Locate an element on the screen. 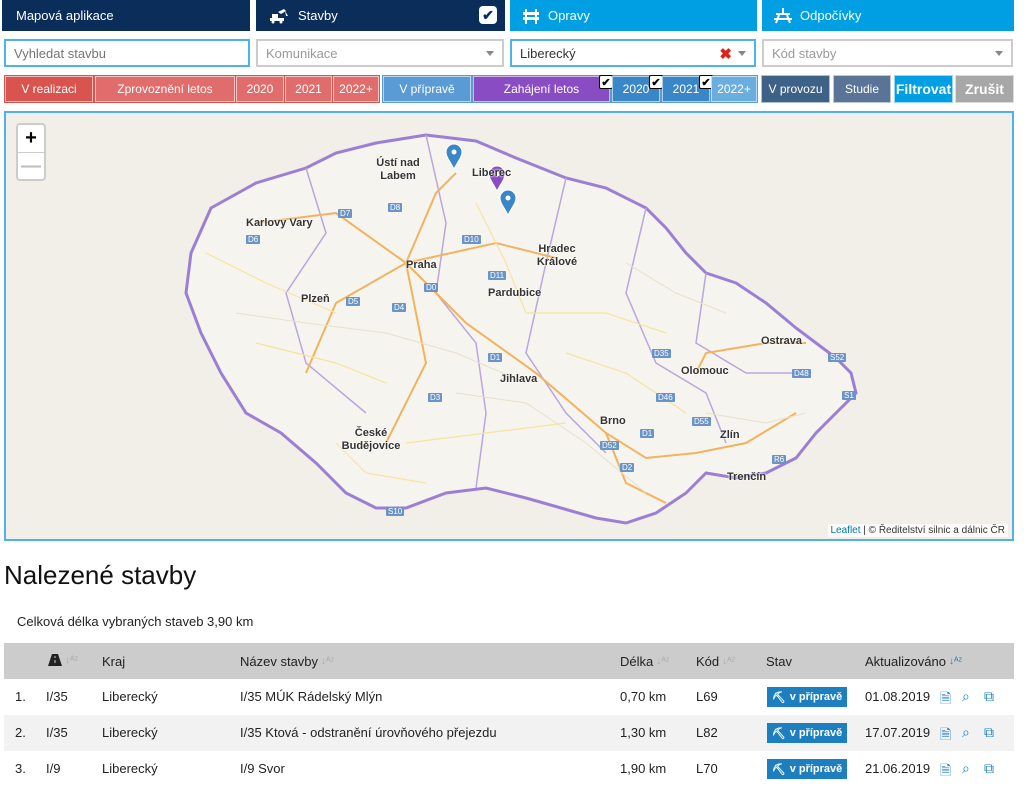  road-shield: D1 is located at coordinates (647, 433).